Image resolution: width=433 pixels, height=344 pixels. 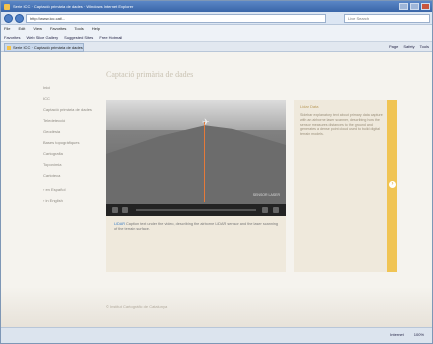 I want to click on browser-tab: Serie ICC · Captació primària de dades, so click(x=44, y=47).